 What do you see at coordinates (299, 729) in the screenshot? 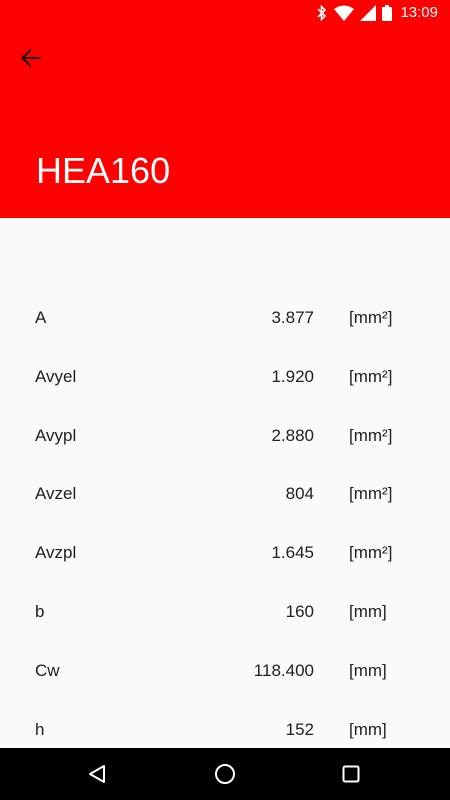
I see `property-value: 152` at bounding box center [299, 729].